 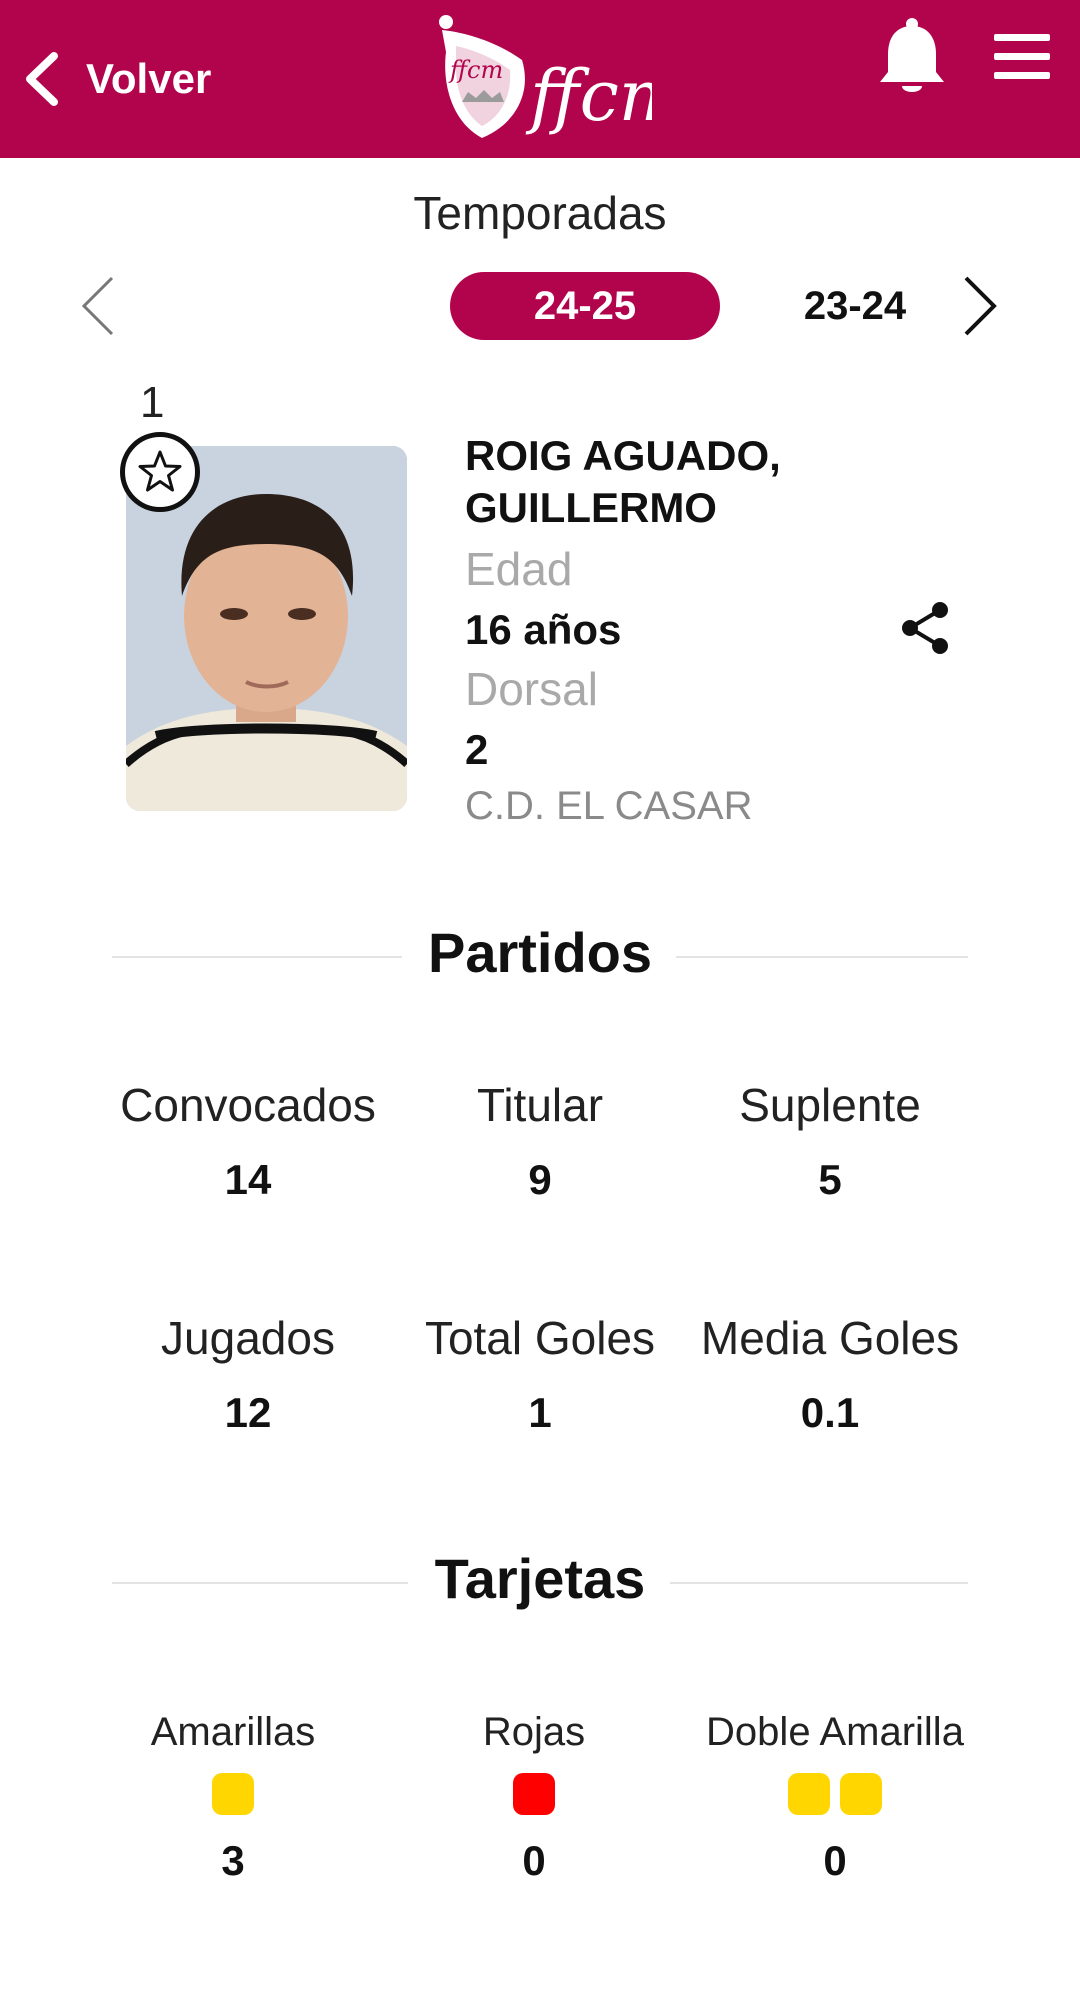 I want to click on bell-icon, so click(x=912, y=58).